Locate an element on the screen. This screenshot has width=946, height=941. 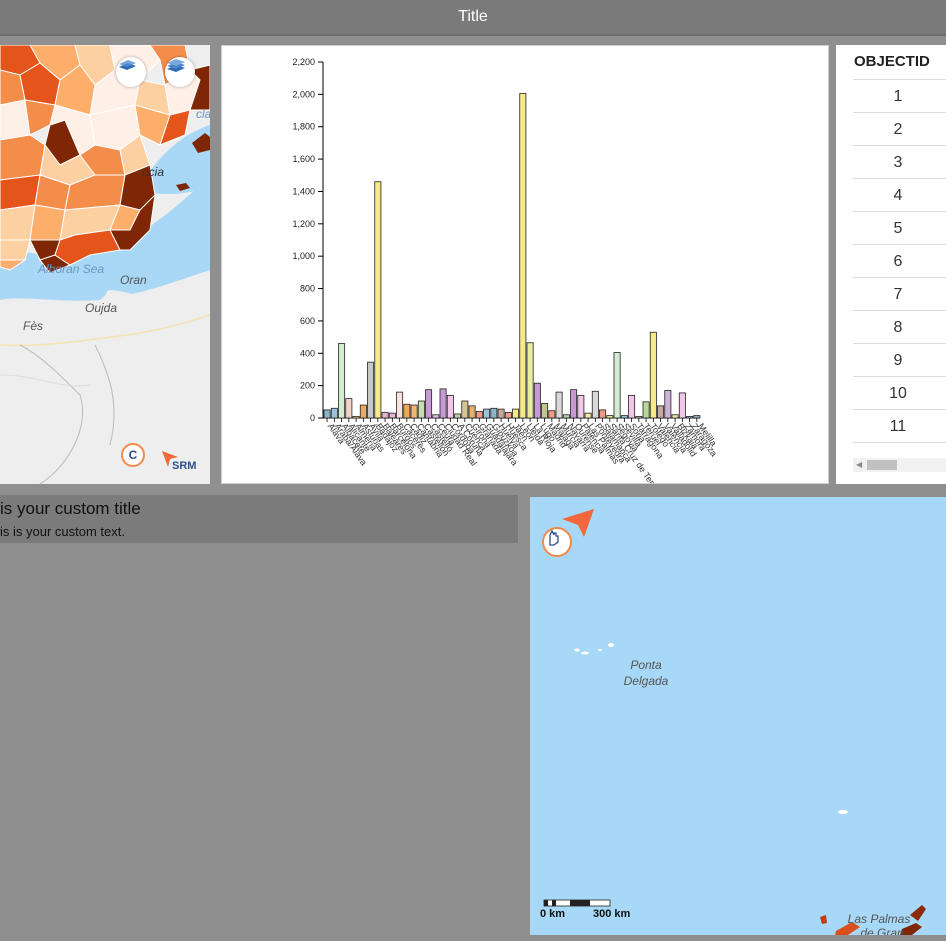
table-row: 4 is located at coordinates (899, 195).